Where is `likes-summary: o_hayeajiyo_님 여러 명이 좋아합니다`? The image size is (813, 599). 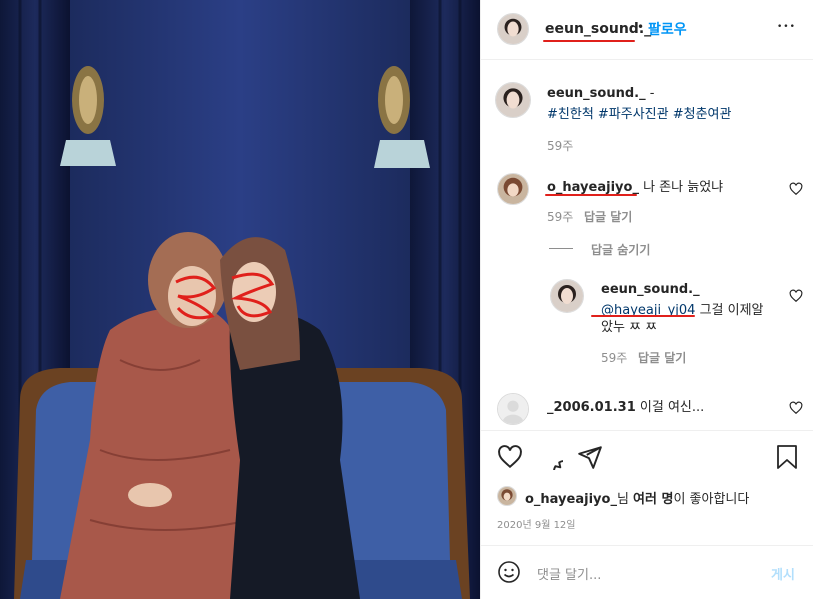
likes-summary: o_hayeajiyo_님 여러 명이 좋아합니다 is located at coordinates (637, 497).